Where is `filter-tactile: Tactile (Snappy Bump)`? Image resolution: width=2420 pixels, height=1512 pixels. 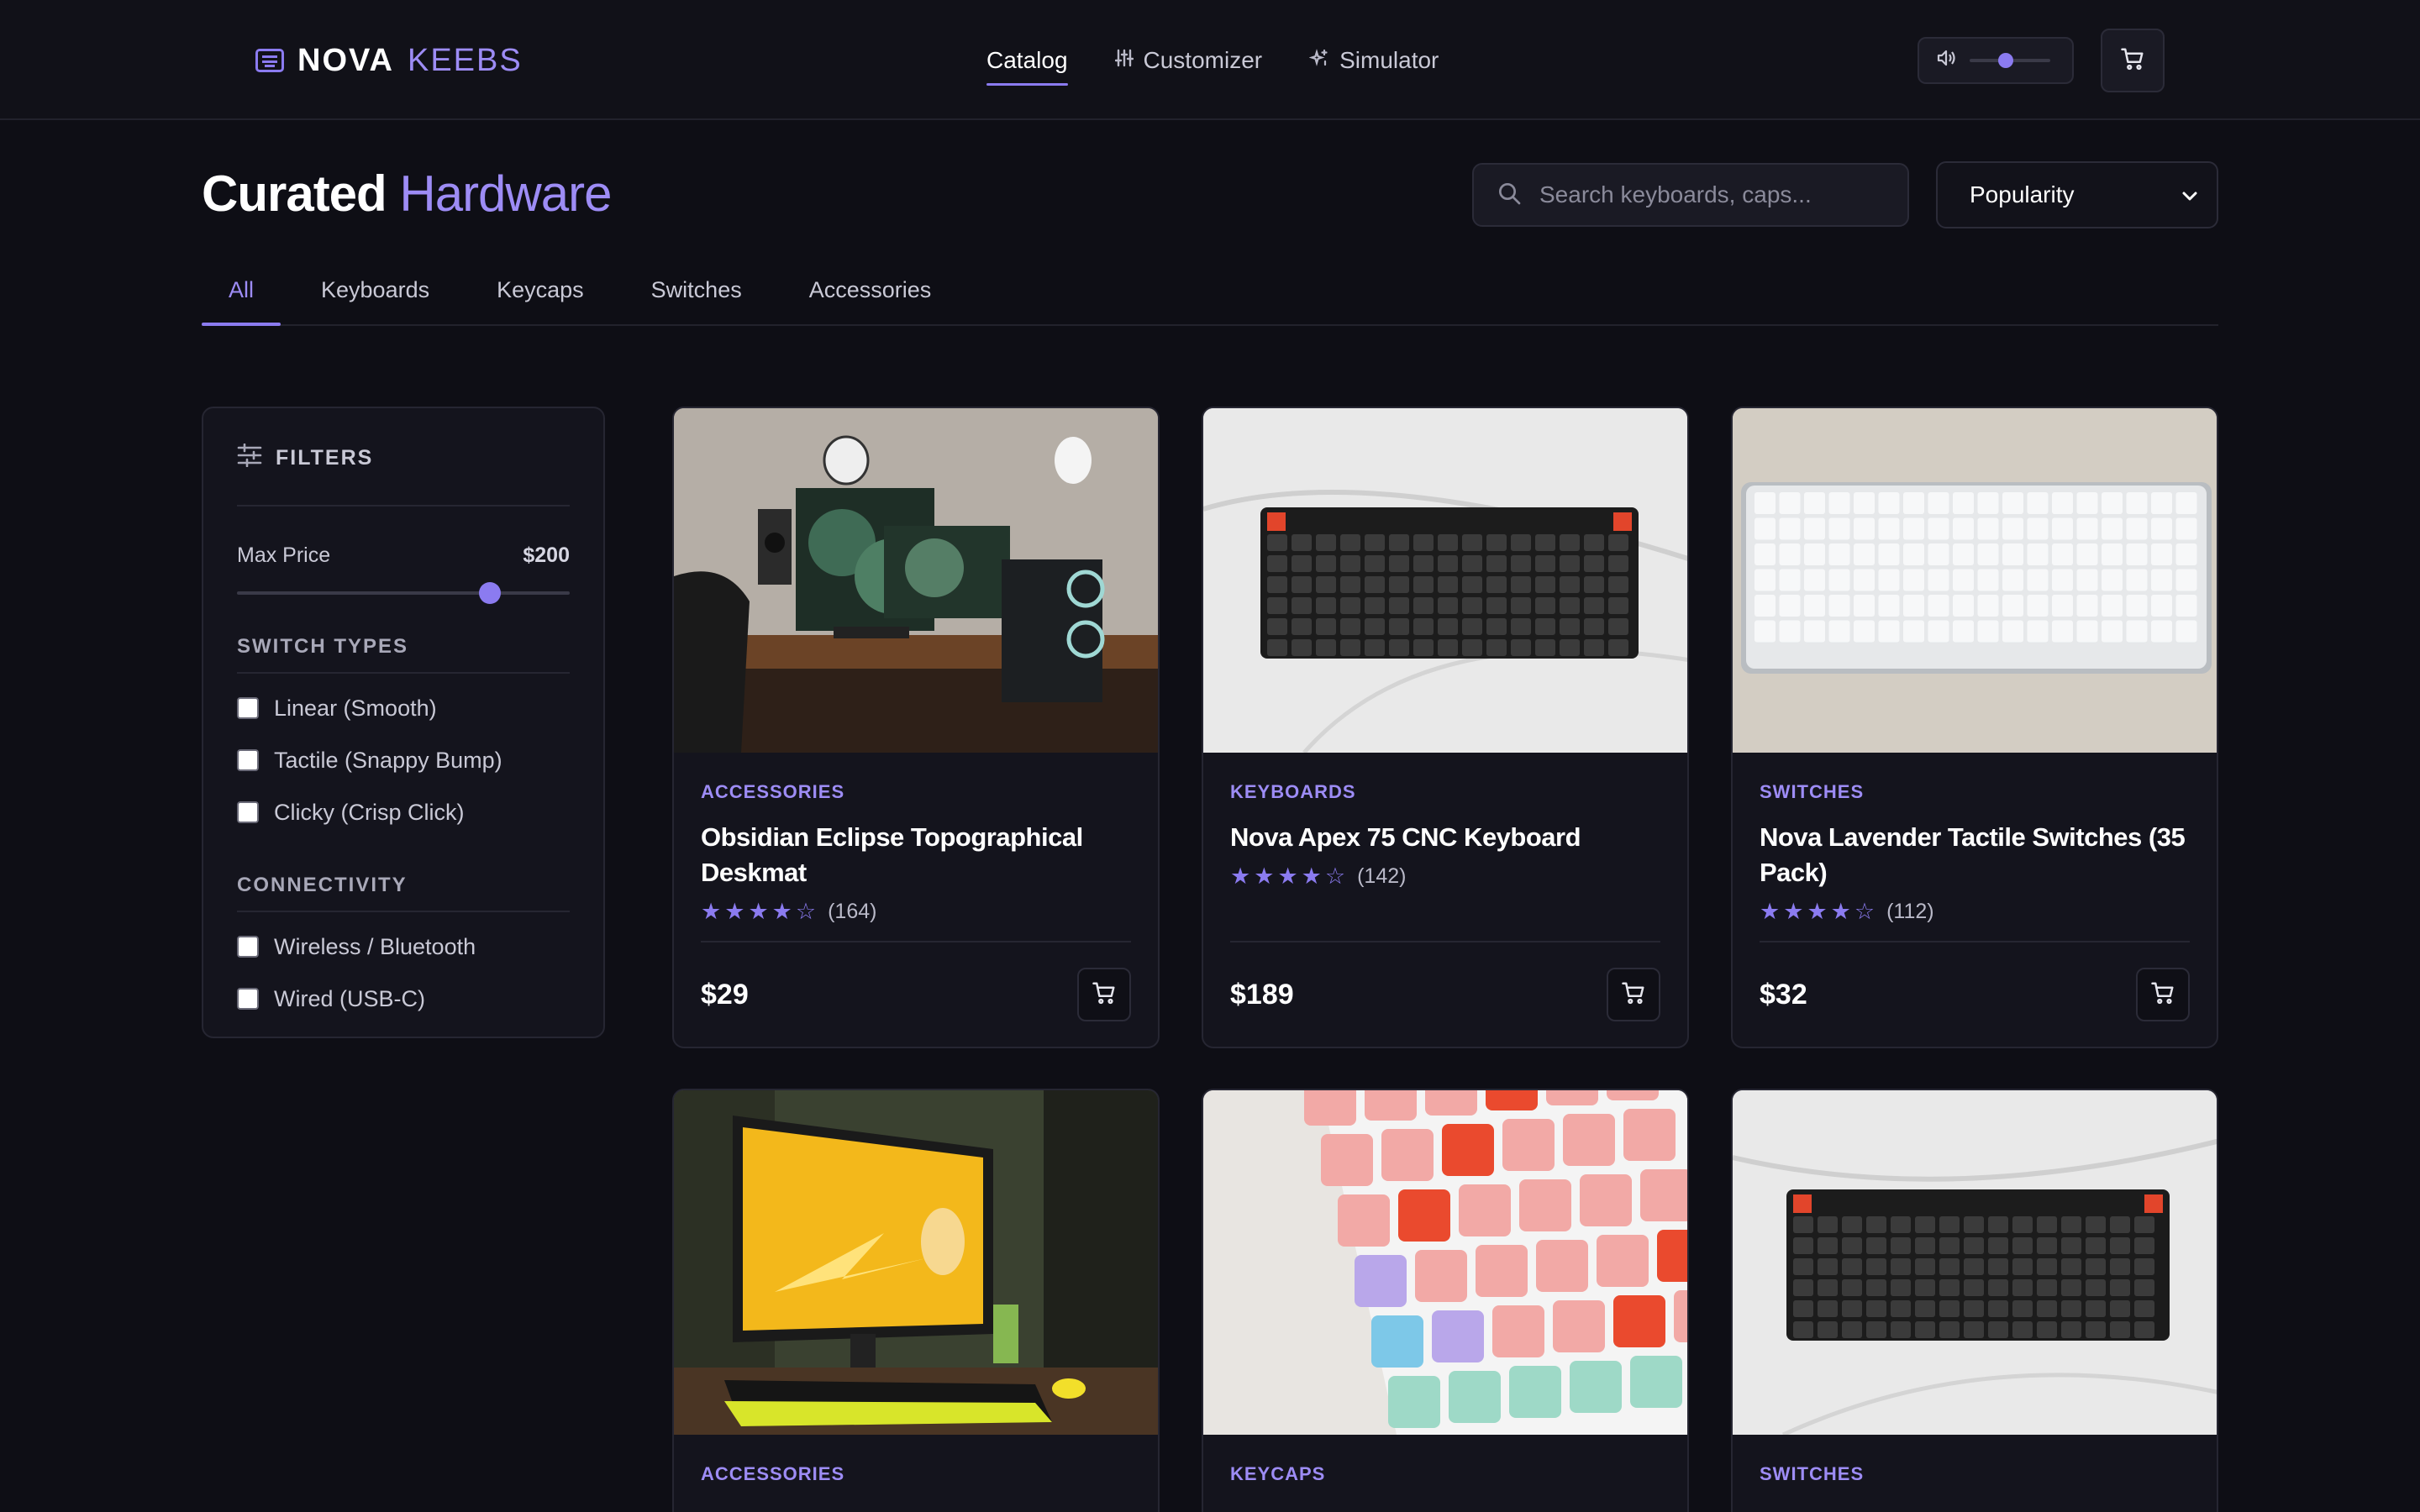 filter-tactile: Tactile (Snappy Bump) is located at coordinates (404, 760).